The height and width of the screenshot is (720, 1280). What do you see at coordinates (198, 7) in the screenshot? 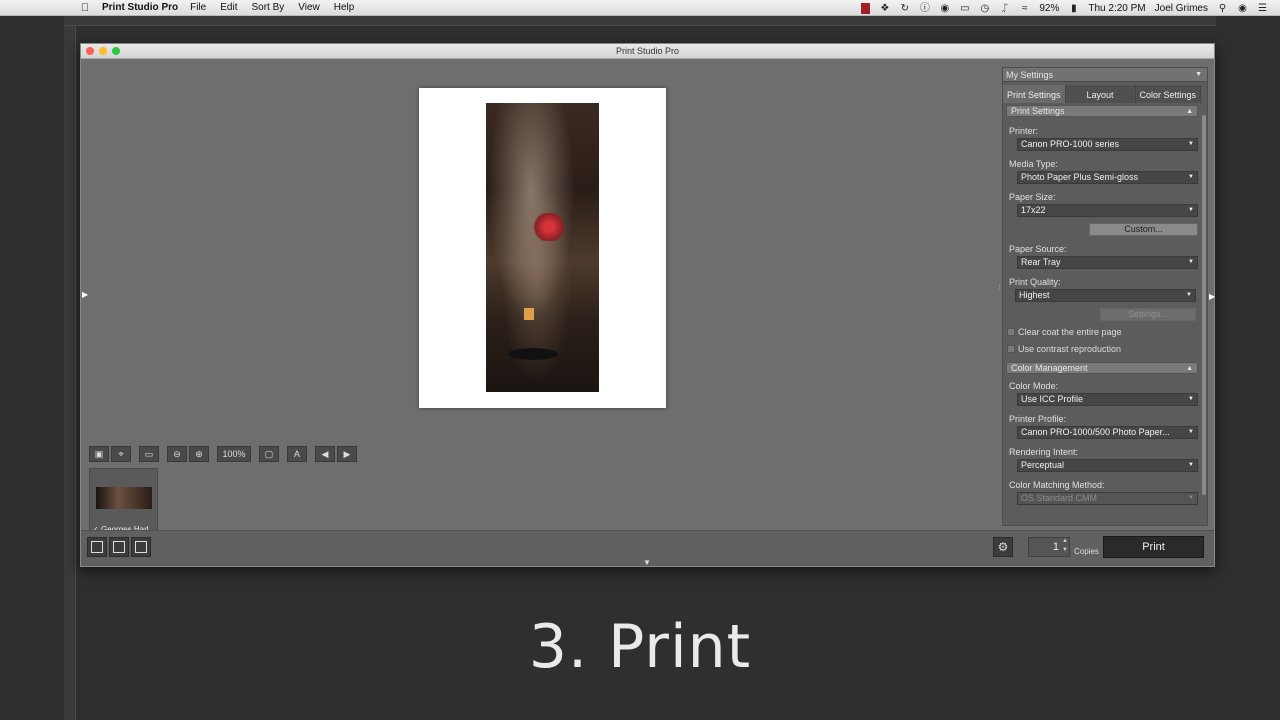
I see `menu-file: File` at bounding box center [198, 7].